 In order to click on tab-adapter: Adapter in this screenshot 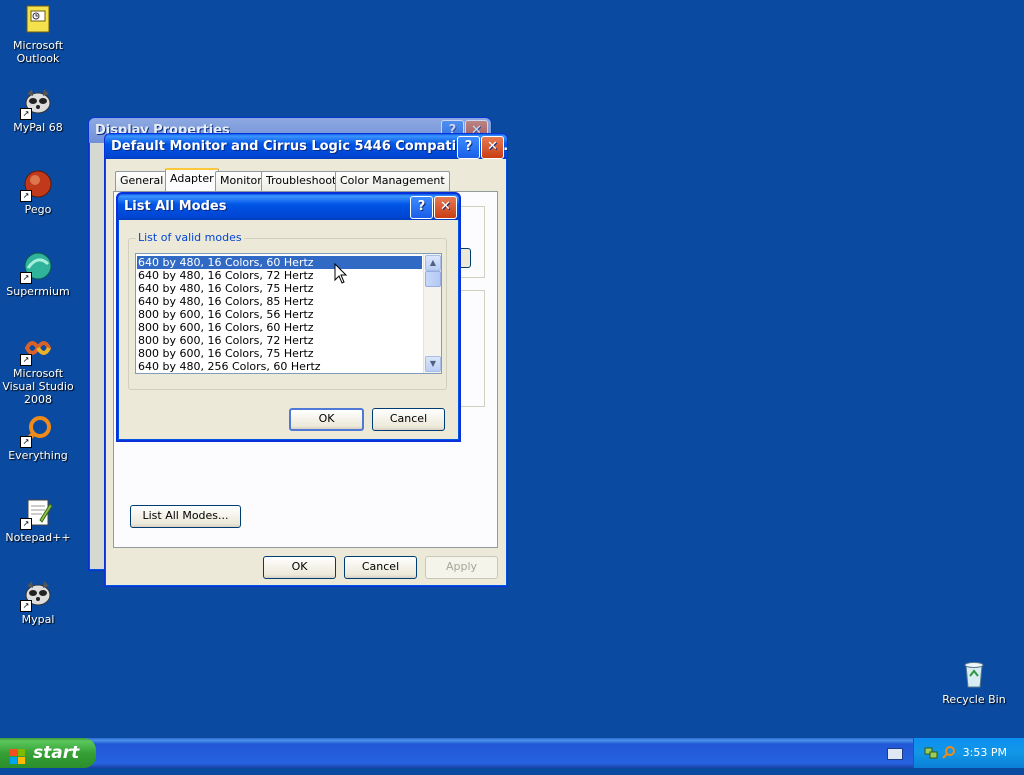, I will do `click(192, 180)`.